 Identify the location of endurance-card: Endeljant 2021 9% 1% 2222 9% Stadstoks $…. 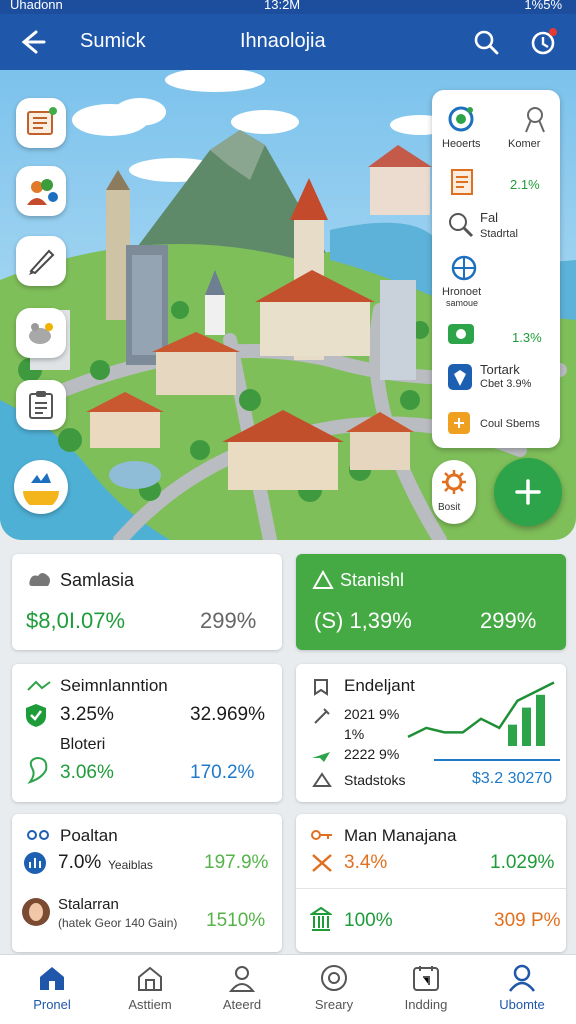
(431, 733).